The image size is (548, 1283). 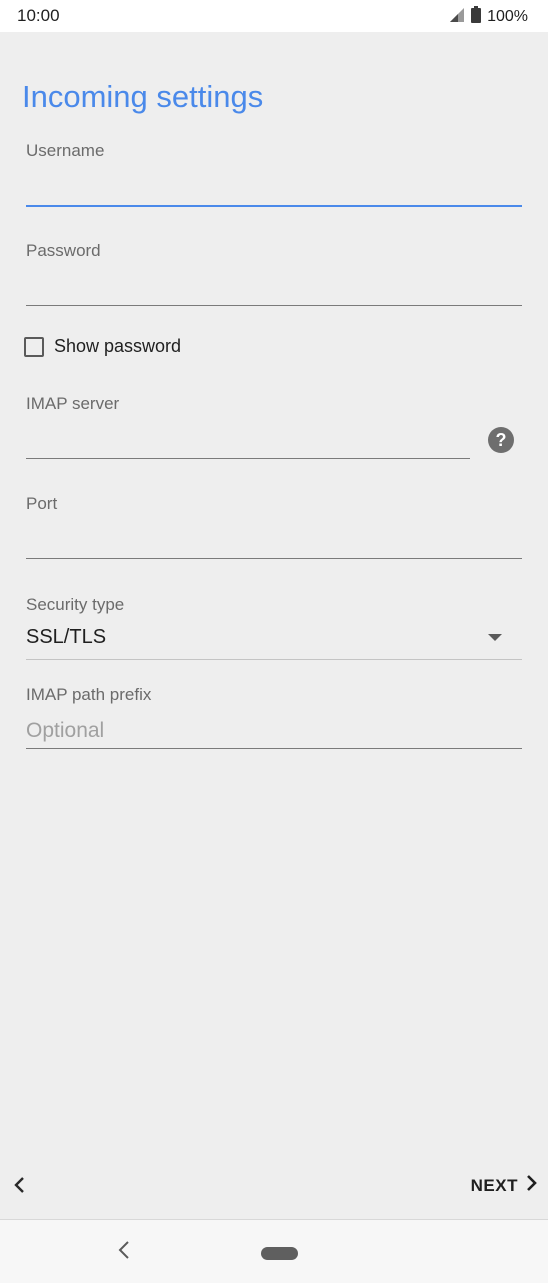 What do you see at coordinates (274, 287) in the screenshot?
I see `password-field` at bounding box center [274, 287].